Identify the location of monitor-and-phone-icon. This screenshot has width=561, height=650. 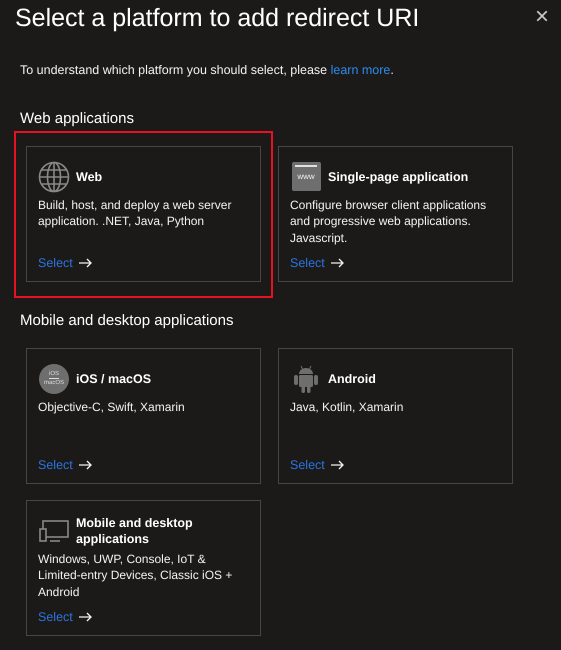
(54, 531).